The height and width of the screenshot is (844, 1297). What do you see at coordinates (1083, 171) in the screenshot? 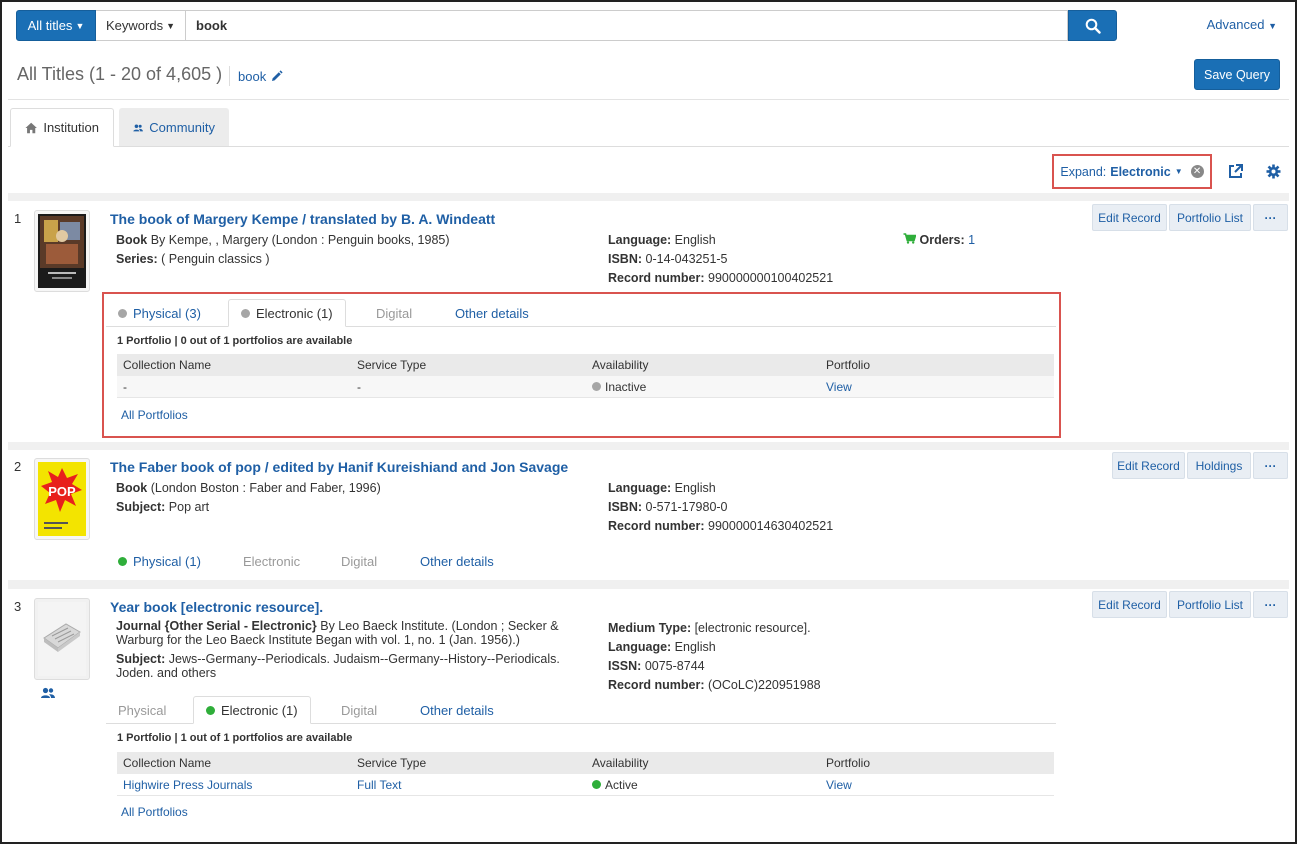
I see `expand-prefix: Expand:` at bounding box center [1083, 171].